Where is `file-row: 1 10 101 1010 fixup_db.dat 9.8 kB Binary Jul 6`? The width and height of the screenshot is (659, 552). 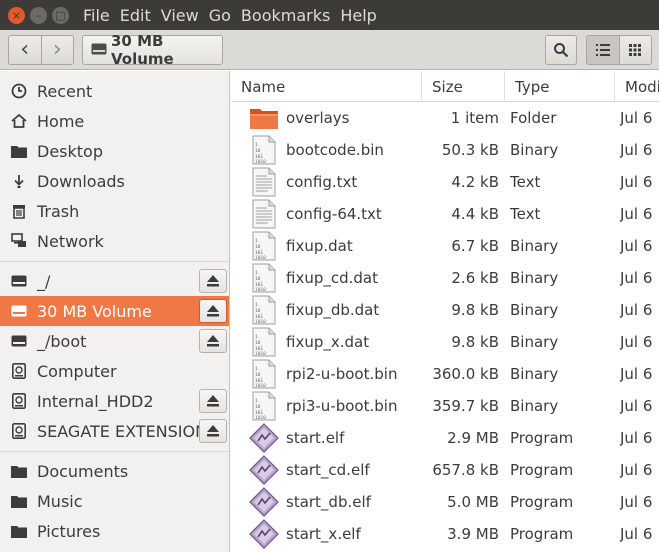
file-row: 1 10 101 1010 fixup_db.dat 9.8 kB Binary Jul 6 is located at coordinates (445, 310).